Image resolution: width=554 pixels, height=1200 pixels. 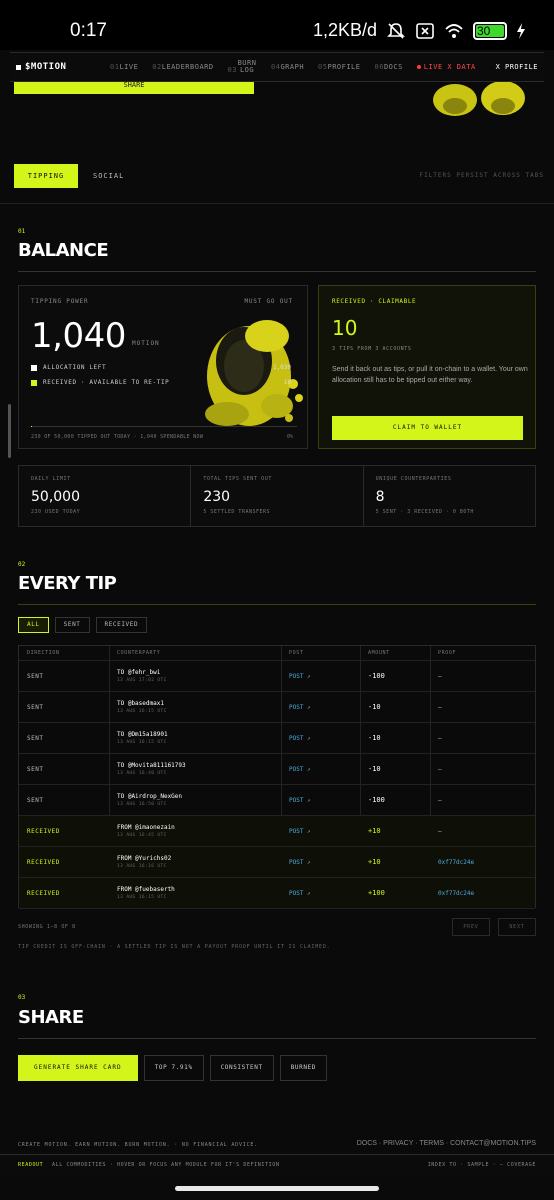 I want to click on counterparty-cell: FROM @fuebaserth 13 AUG 16:15 UTC, so click(x=146, y=893).